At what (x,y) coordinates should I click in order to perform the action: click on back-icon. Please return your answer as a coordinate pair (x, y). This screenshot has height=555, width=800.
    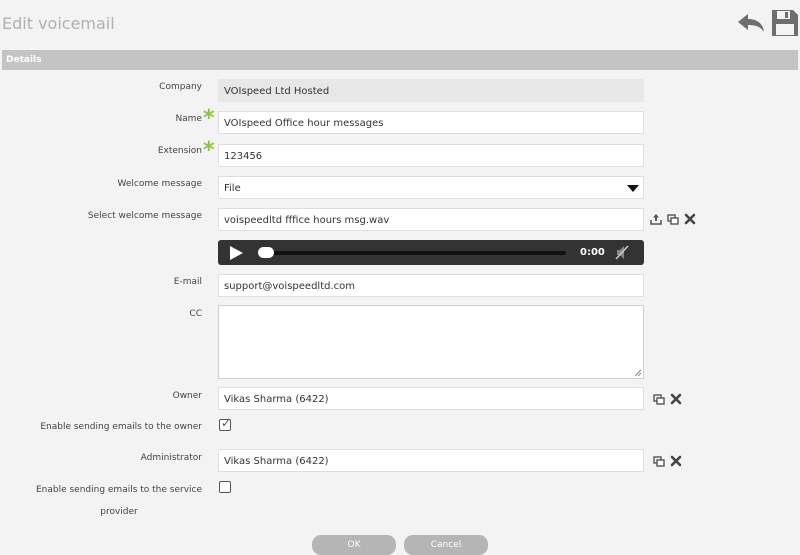
    Looking at the image, I should click on (751, 23).